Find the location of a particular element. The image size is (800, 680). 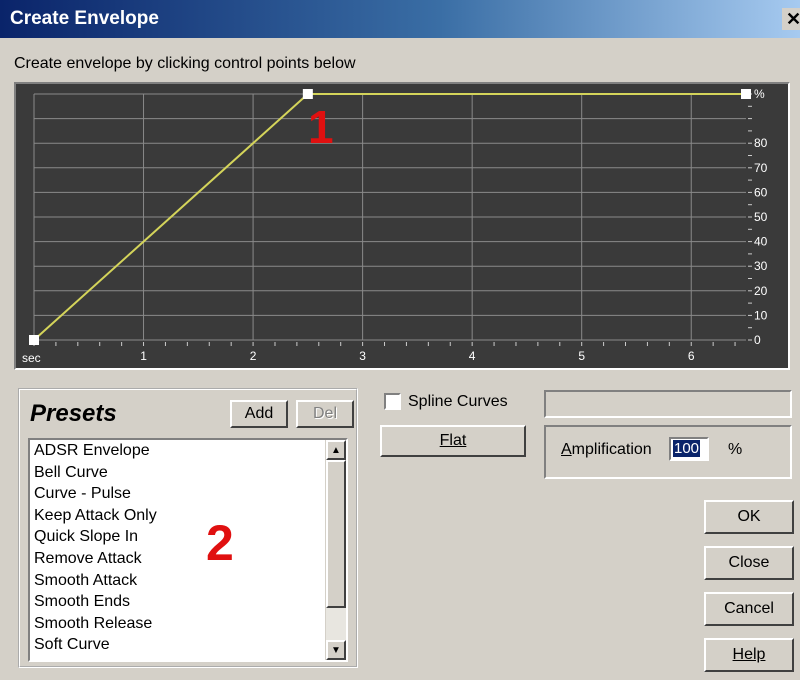

flat-label: Flat is located at coordinates (453, 440).